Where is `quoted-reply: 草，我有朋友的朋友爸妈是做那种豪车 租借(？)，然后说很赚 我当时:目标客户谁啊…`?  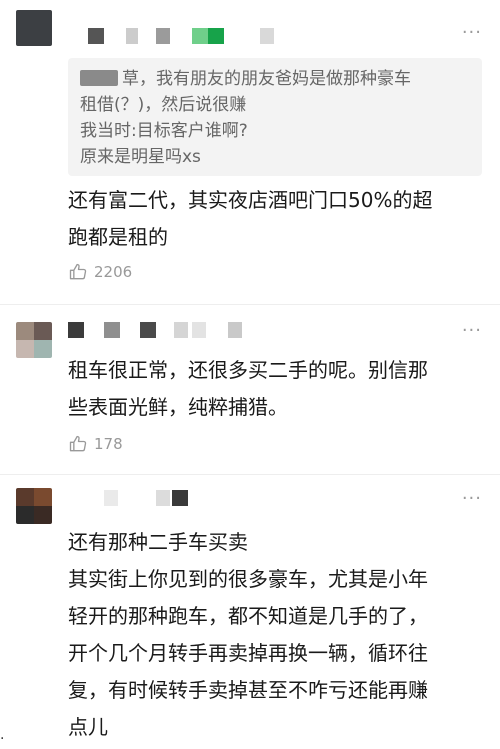
quoted-reply: 草，我有朋友的朋友爸妈是做那种豪车 租借(？)，然后说很赚 我当时:目标客户谁啊… is located at coordinates (275, 117).